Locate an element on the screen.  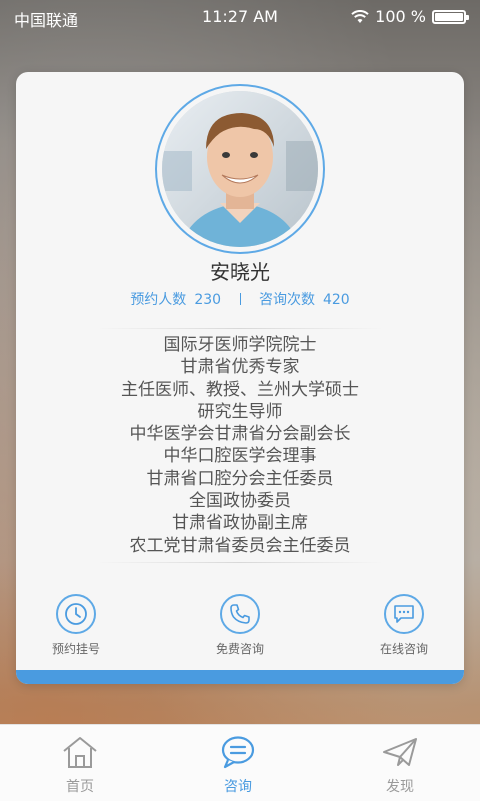
tab-home-label: 首页 is located at coordinates (80, 787).